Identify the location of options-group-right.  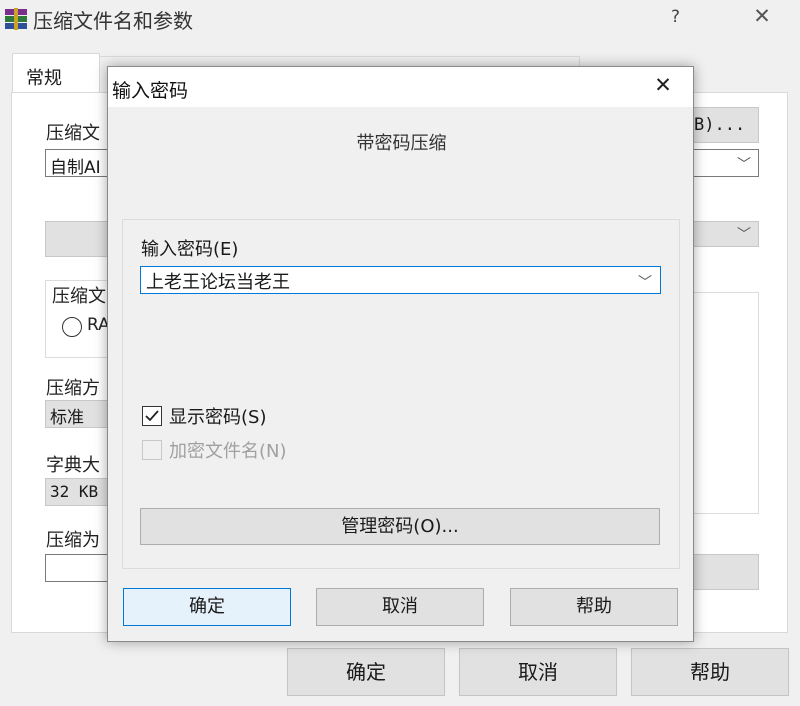
(726, 403).